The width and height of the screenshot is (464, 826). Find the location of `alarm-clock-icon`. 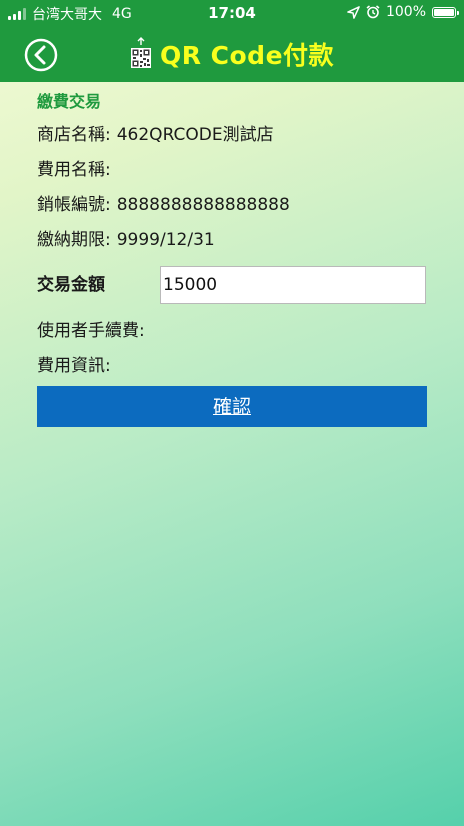

alarm-clock-icon is located at coordinates (373, 12).